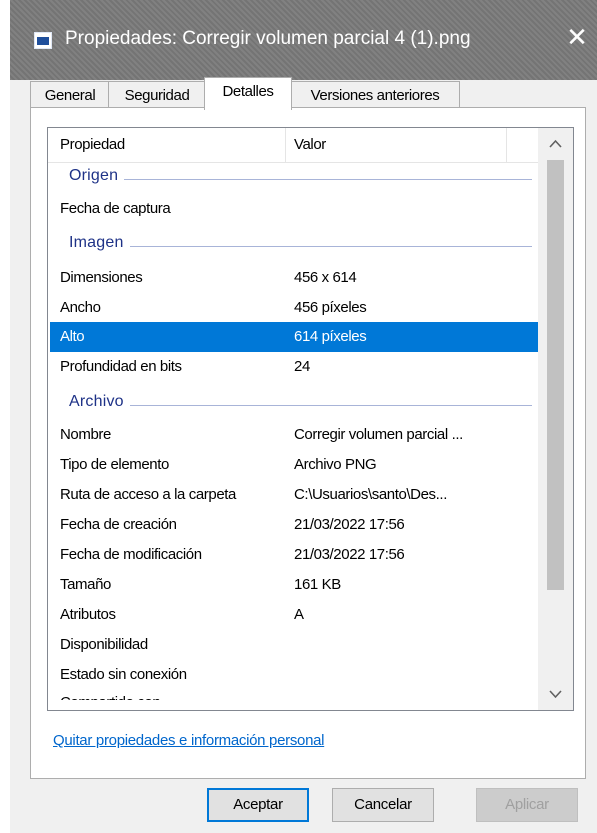 The image size is (597, 833). What do you see at coordinates (115, 208) in the screenshot?
I see `property-name: Fecha de captura` at bounding box center [115, 208].